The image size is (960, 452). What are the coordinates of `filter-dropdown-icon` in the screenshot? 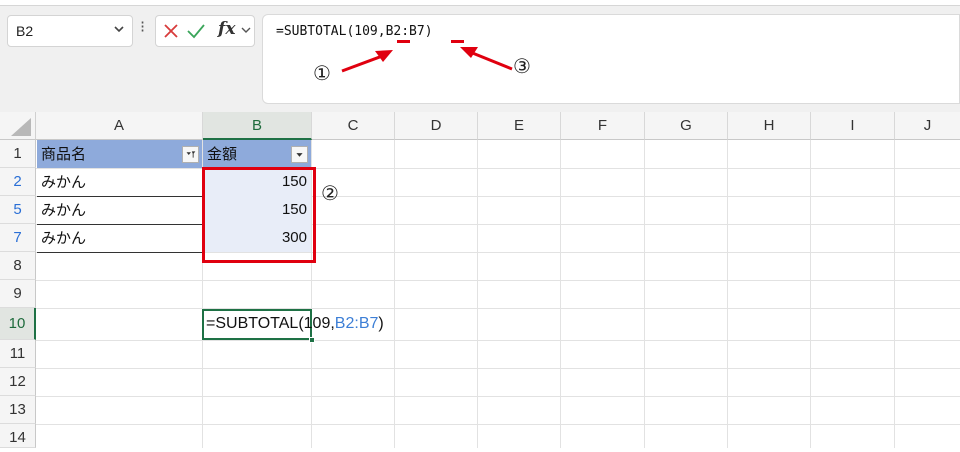 It's located at (299, 154).